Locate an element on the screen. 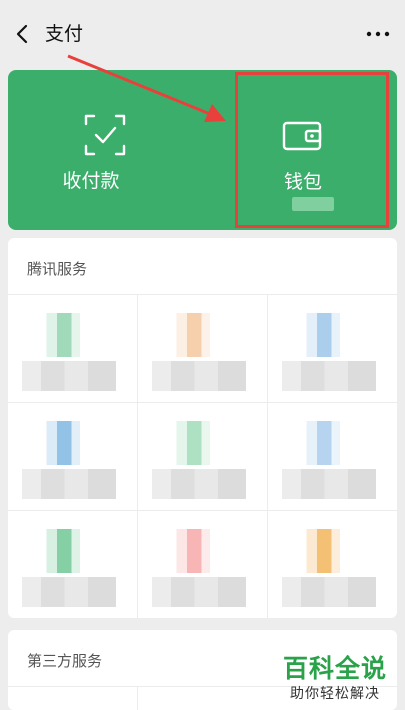 Image resolution: width=405 pixels, height=710 pixels. section-title-tencent: 腾讯服务 is located at coordinates (57, 269).